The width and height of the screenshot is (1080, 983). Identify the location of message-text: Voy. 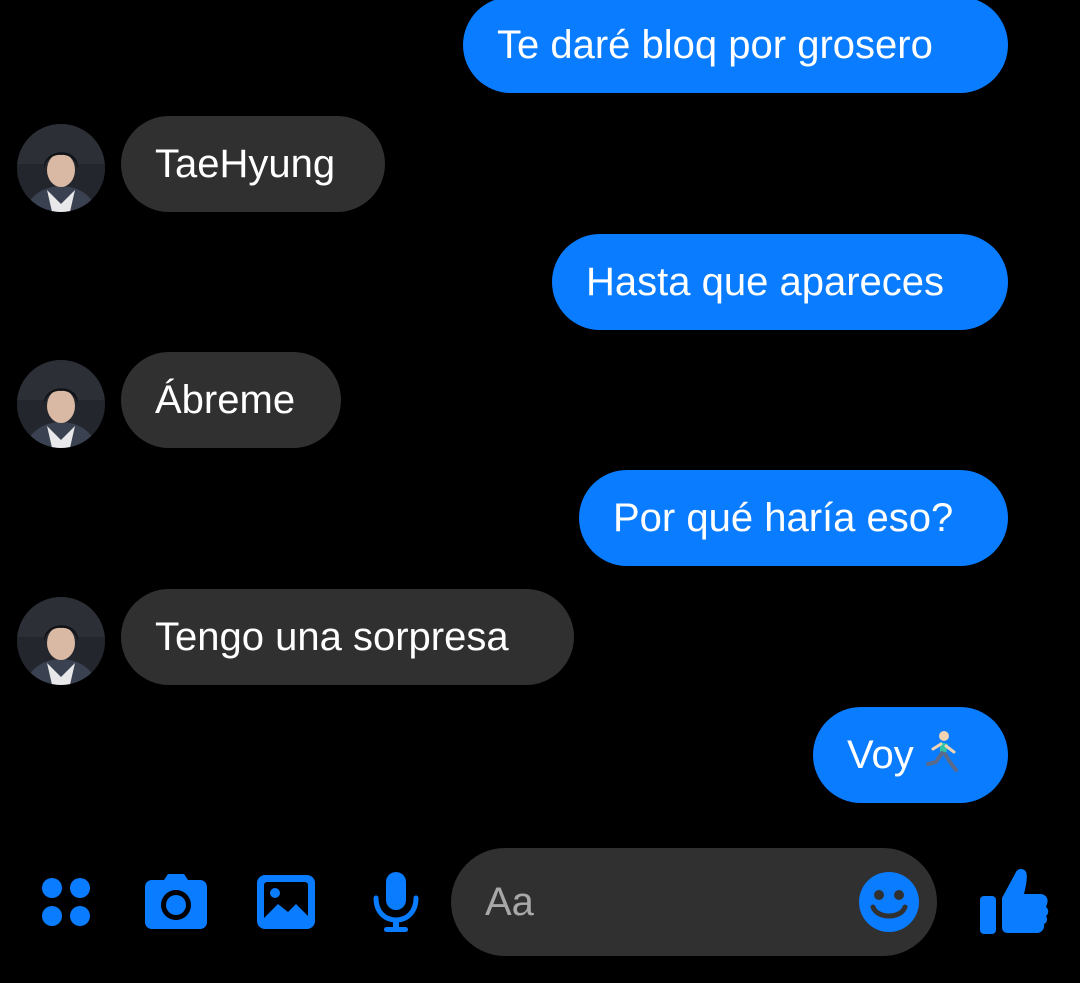
(880, 755).